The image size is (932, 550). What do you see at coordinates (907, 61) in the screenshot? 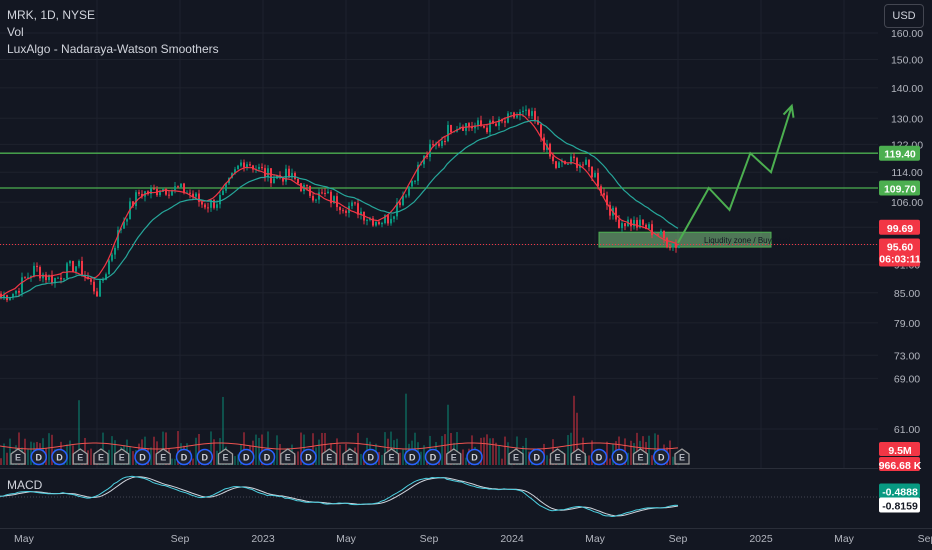
I see `price-tick-label: 150.00` at bounding box center [907, 61].